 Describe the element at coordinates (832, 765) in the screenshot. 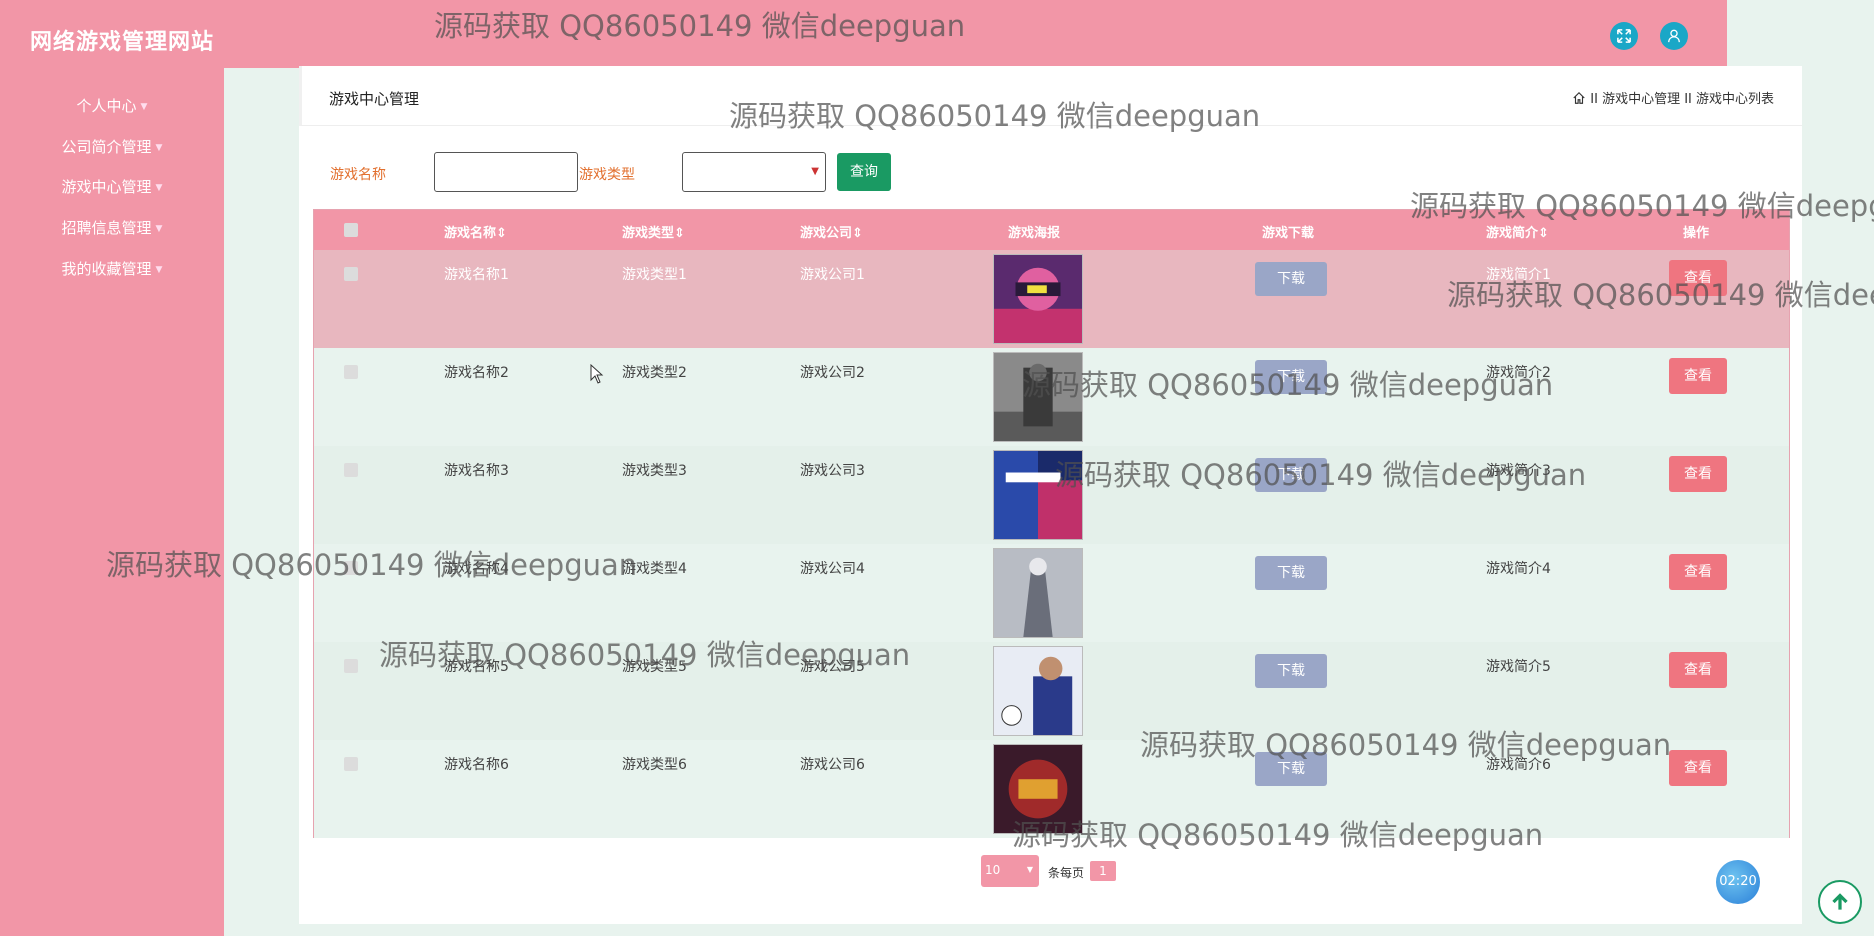

I see `cell-company: 游戏公司6` at that location.